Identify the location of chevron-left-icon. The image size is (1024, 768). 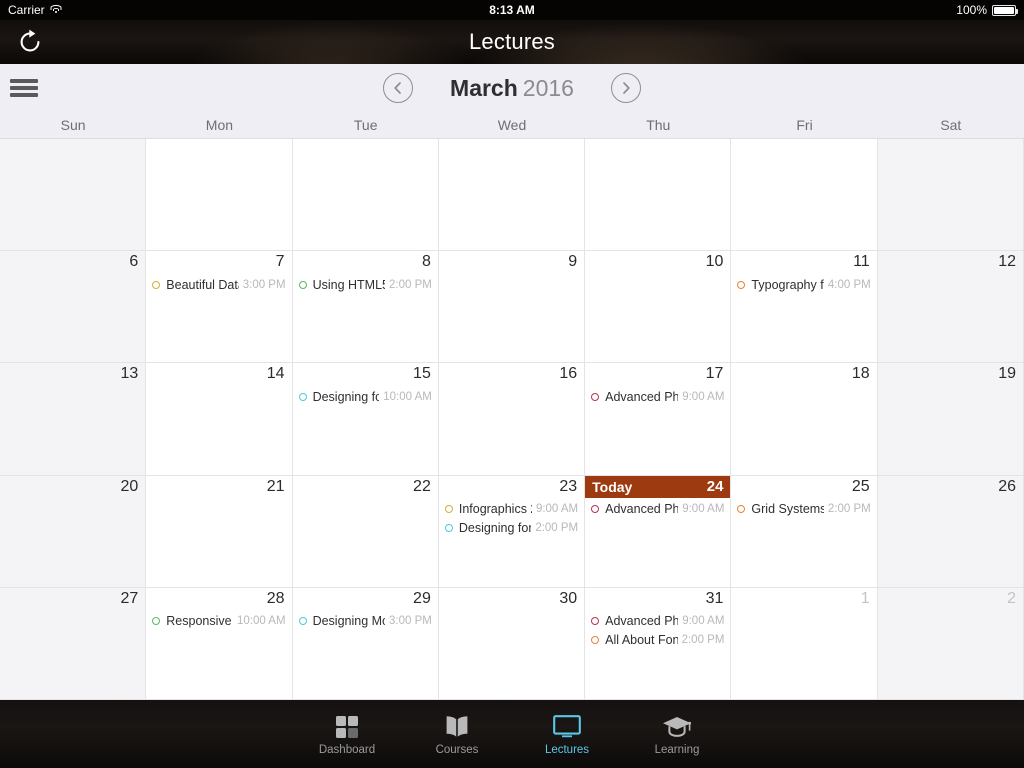
(398, 88).